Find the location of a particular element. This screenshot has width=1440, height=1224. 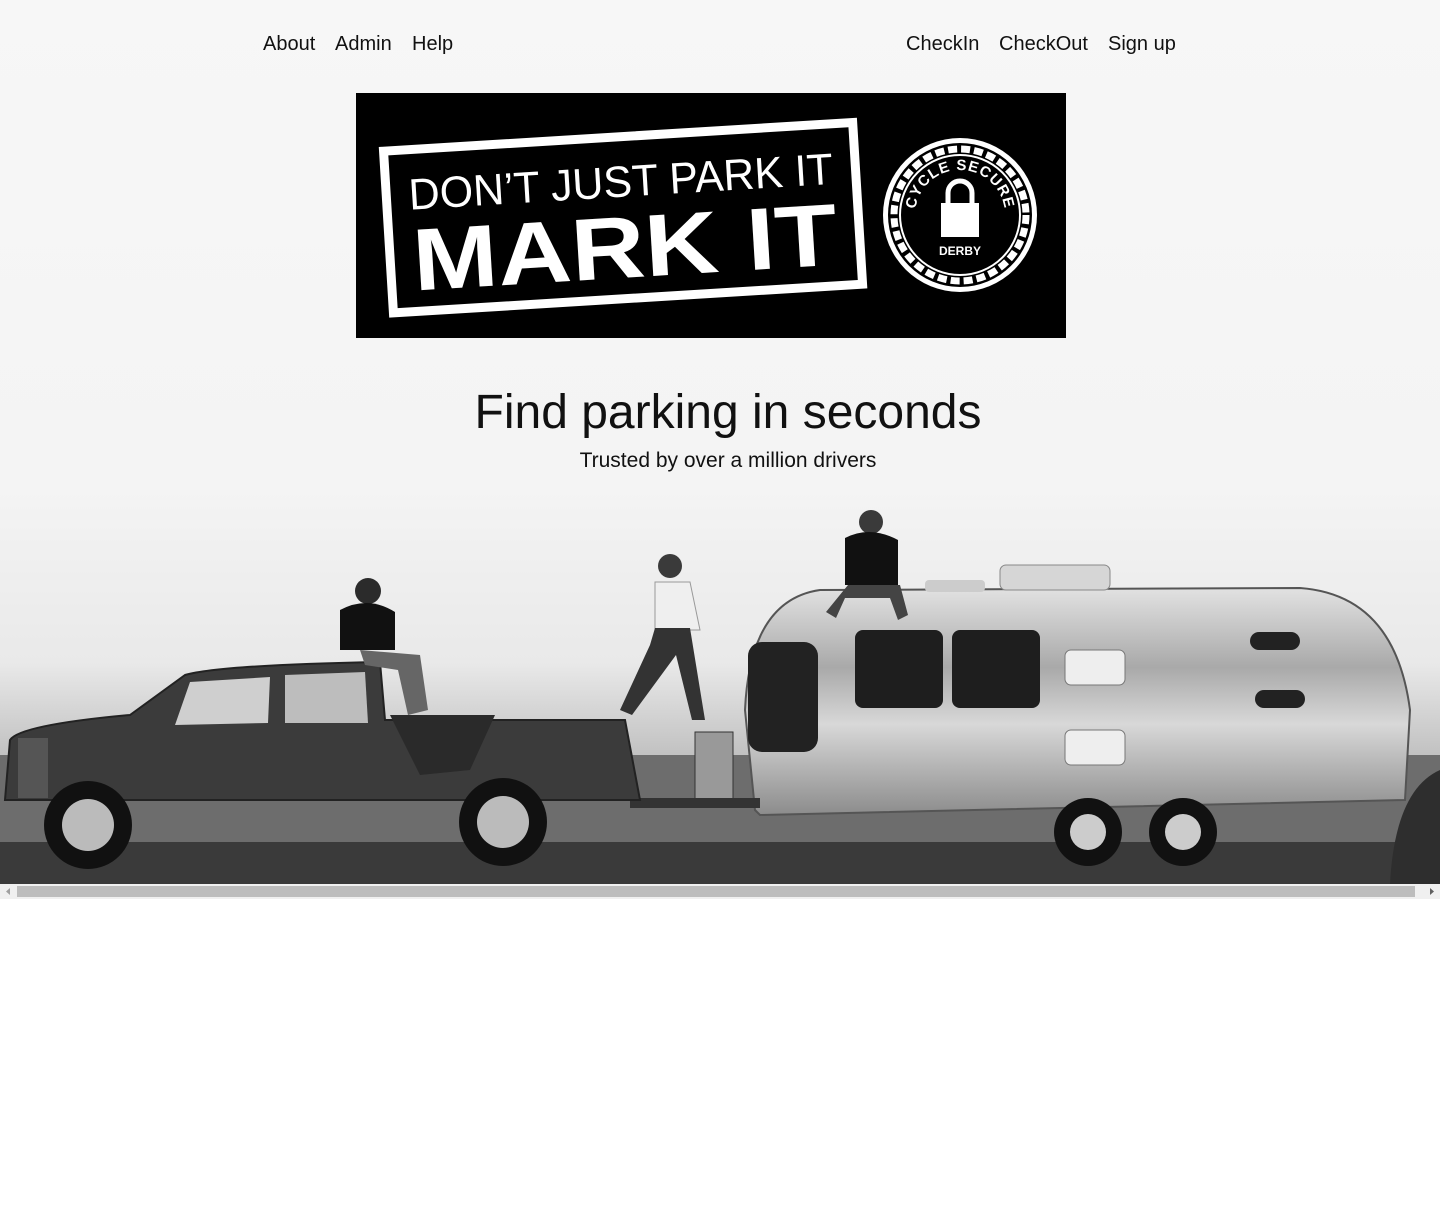

nav-admin-link: Admin is located at coordinates (363, 44).